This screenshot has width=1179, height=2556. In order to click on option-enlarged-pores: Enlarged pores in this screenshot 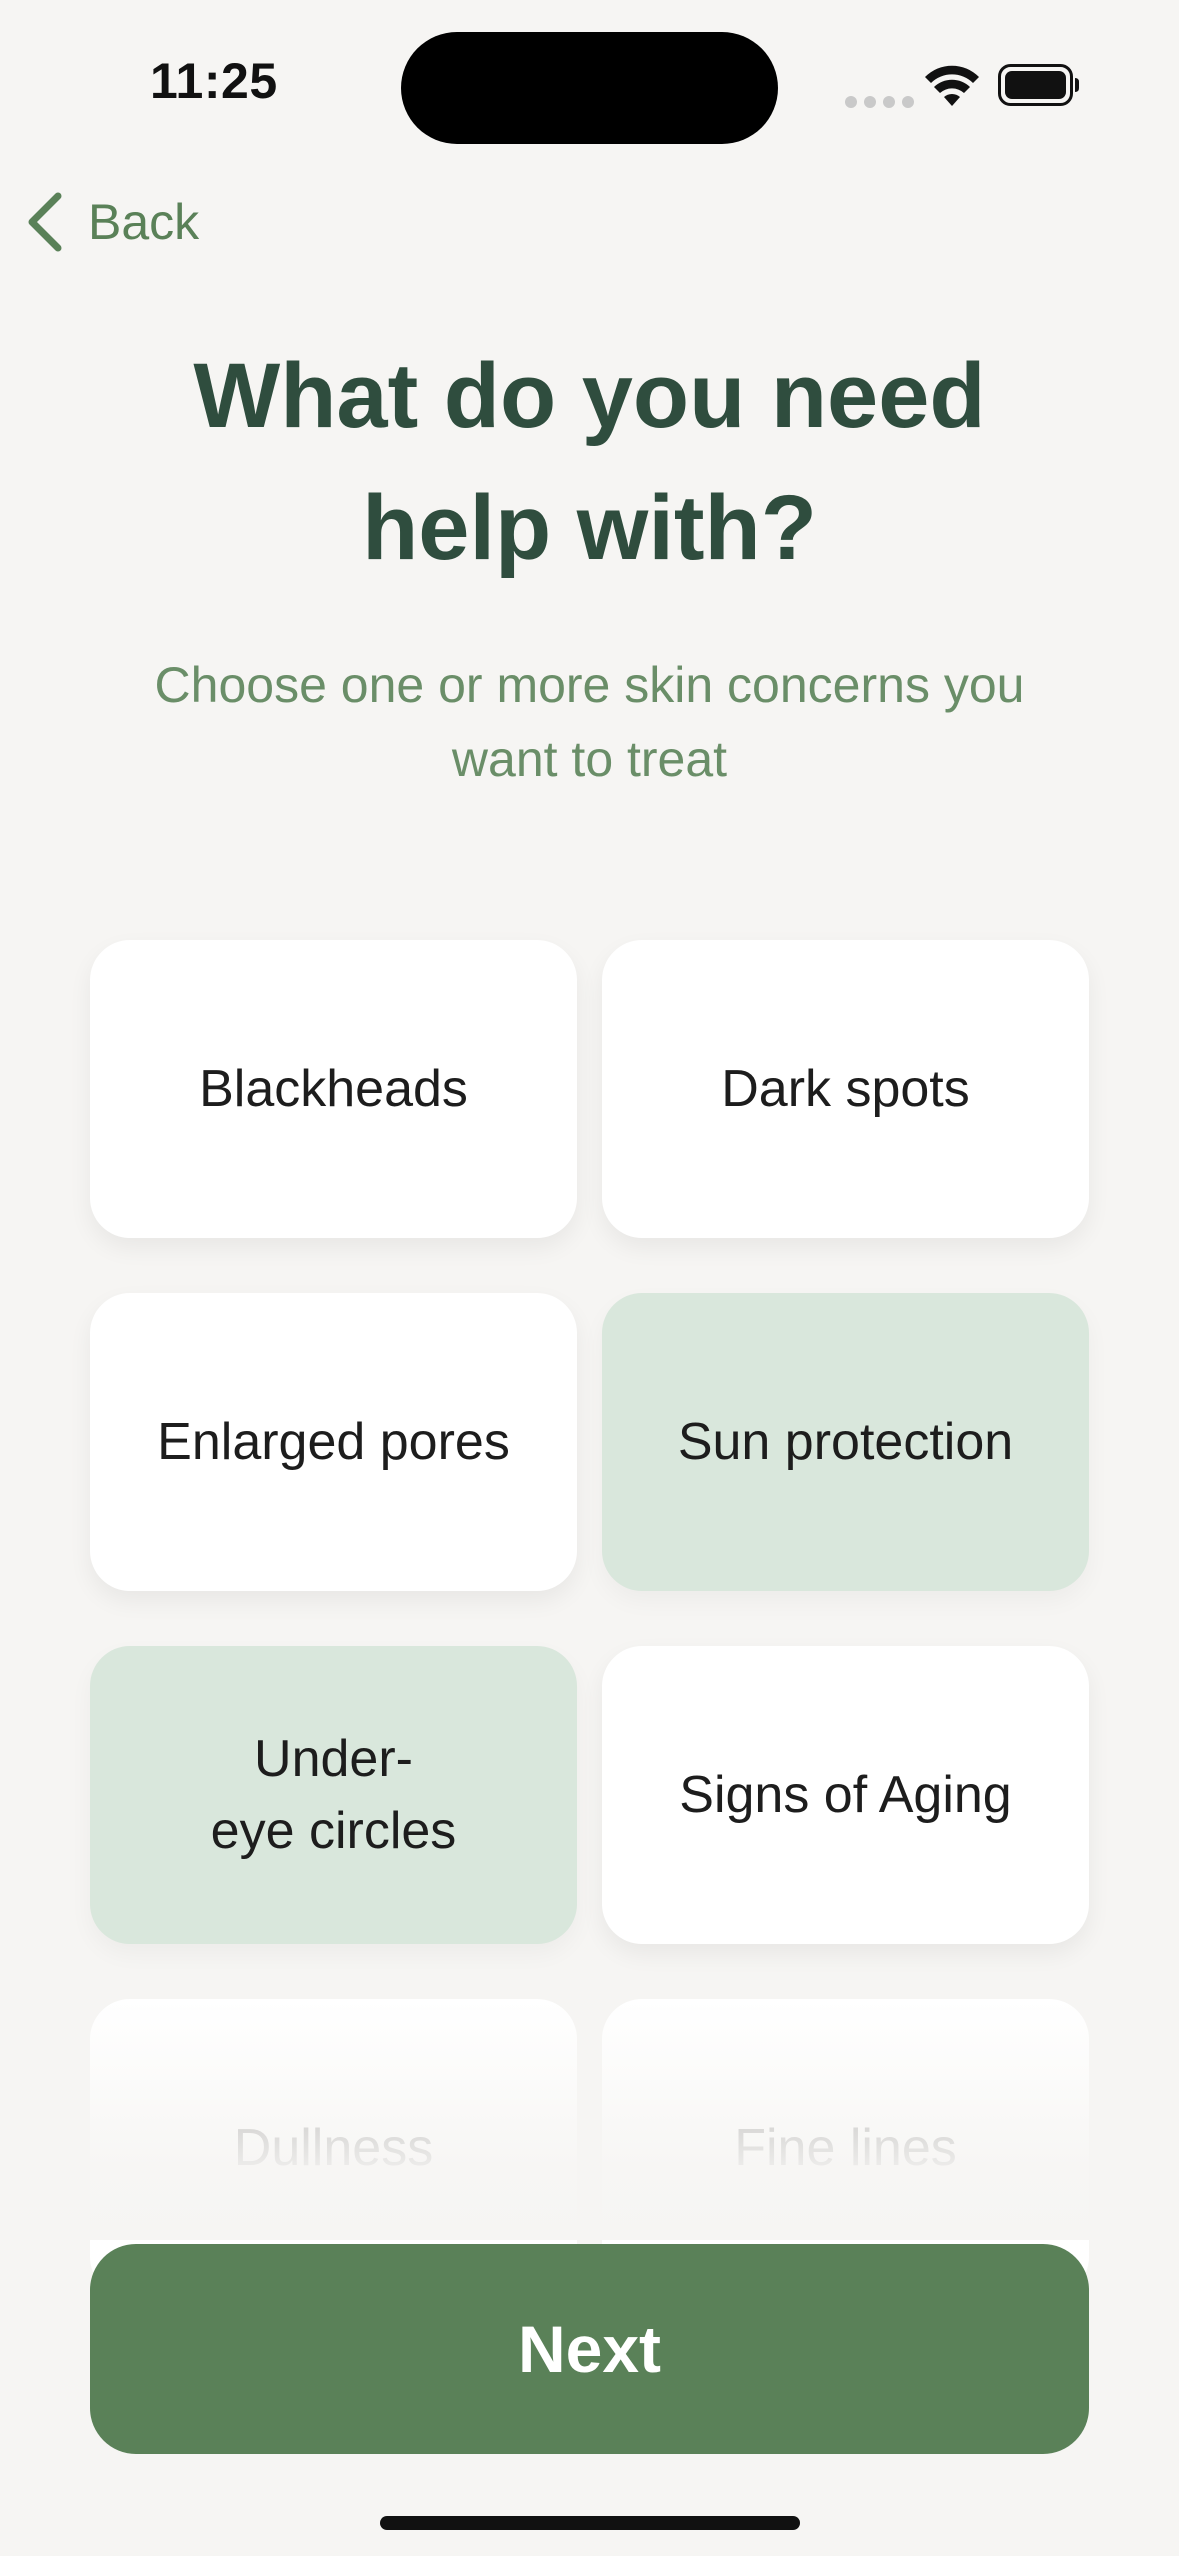, I will do `click(333, 1442)`.